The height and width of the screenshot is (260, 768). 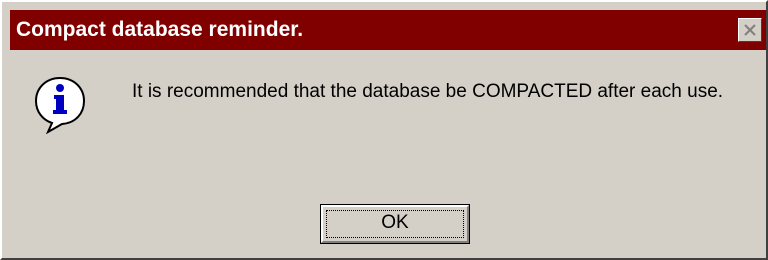 I want to click on close-icon, so click(x=750, y=30).